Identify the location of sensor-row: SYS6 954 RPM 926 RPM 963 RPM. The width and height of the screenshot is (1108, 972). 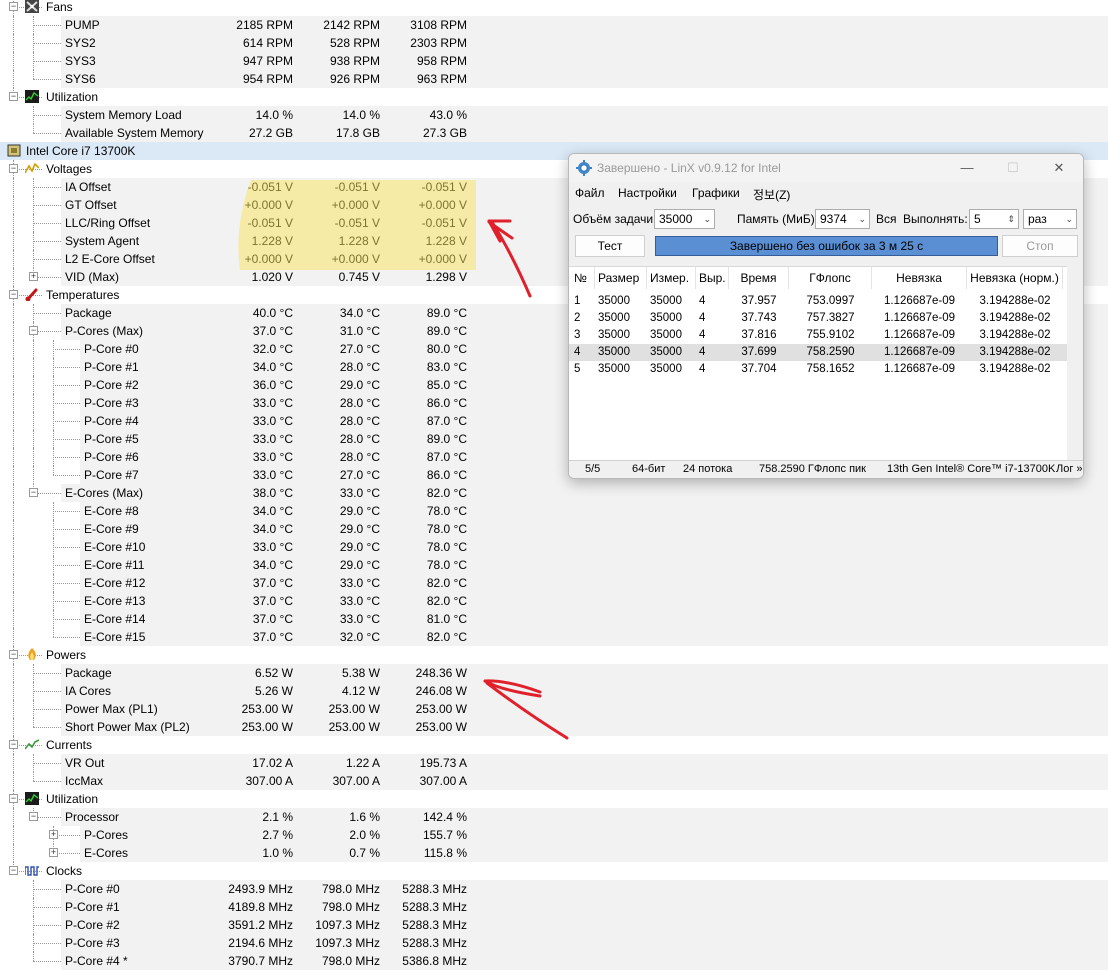
(554, 79).